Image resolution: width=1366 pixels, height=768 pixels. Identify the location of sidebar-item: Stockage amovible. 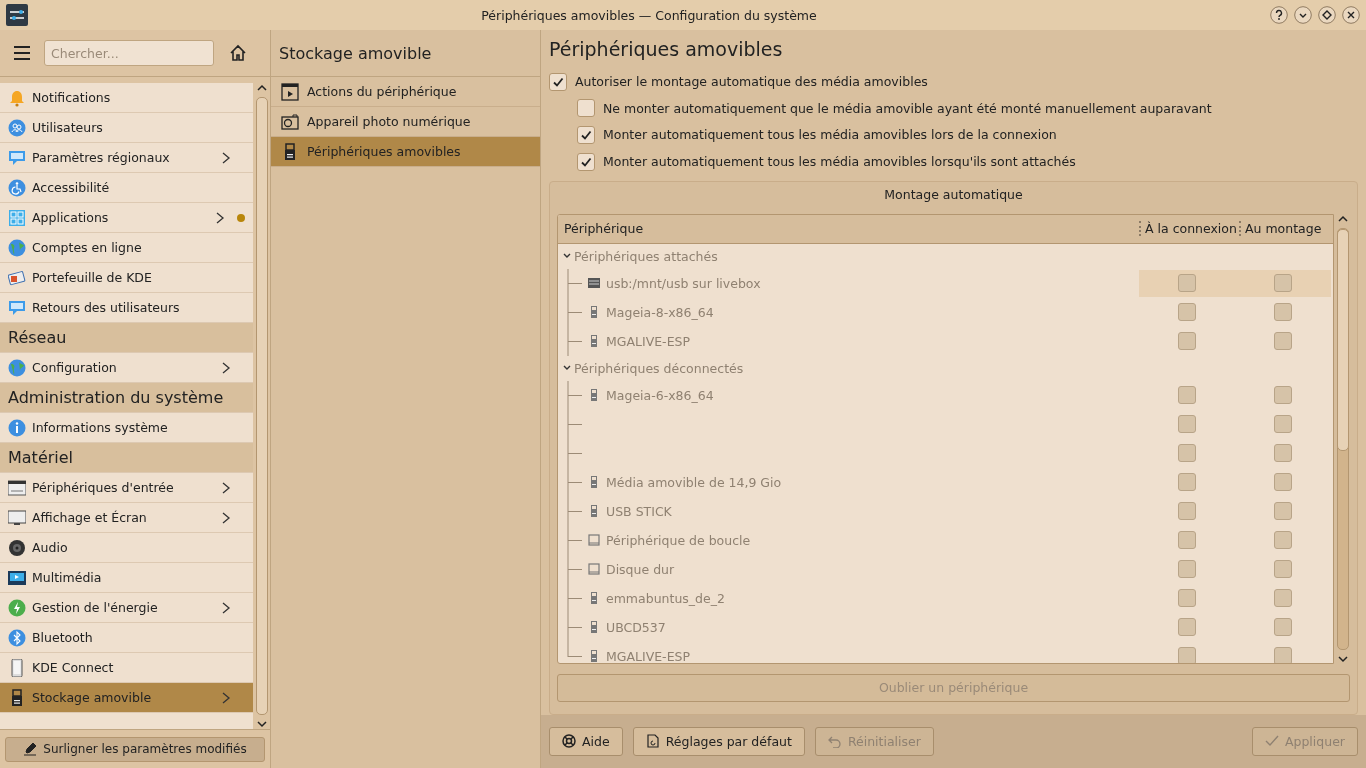
(126, 698).